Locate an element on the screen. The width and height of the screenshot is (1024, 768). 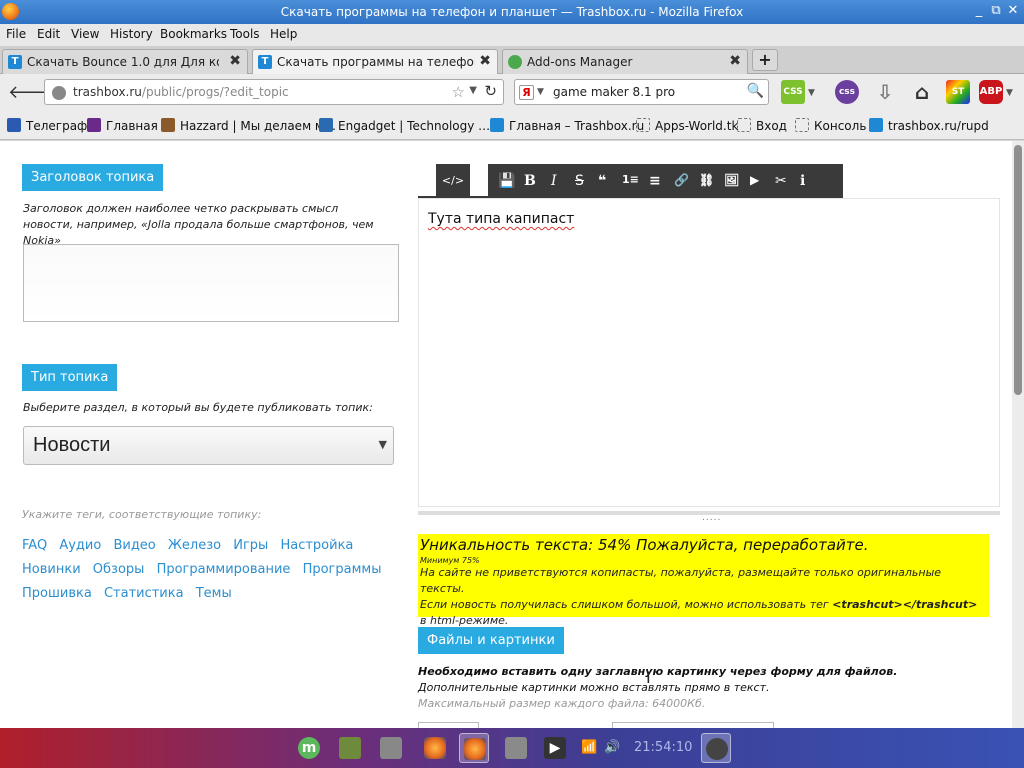
menu-tools: Tools is located at coordinates (245, 34).